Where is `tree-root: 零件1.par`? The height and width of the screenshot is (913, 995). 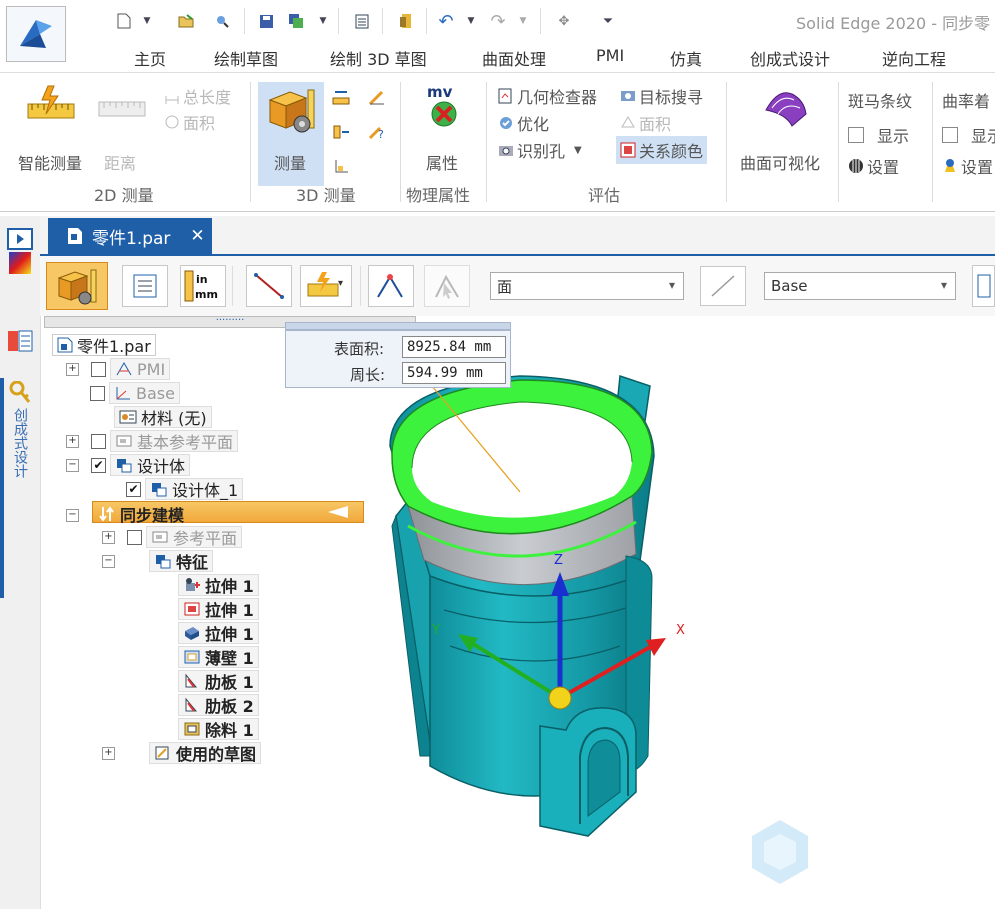 tree-root: 零件1.par is located at coordinates (104, 345).